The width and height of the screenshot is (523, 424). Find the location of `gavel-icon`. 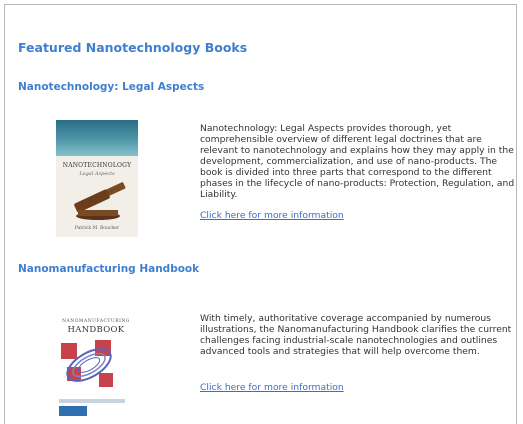

gavel-icon is located at coordinates (100, 201).